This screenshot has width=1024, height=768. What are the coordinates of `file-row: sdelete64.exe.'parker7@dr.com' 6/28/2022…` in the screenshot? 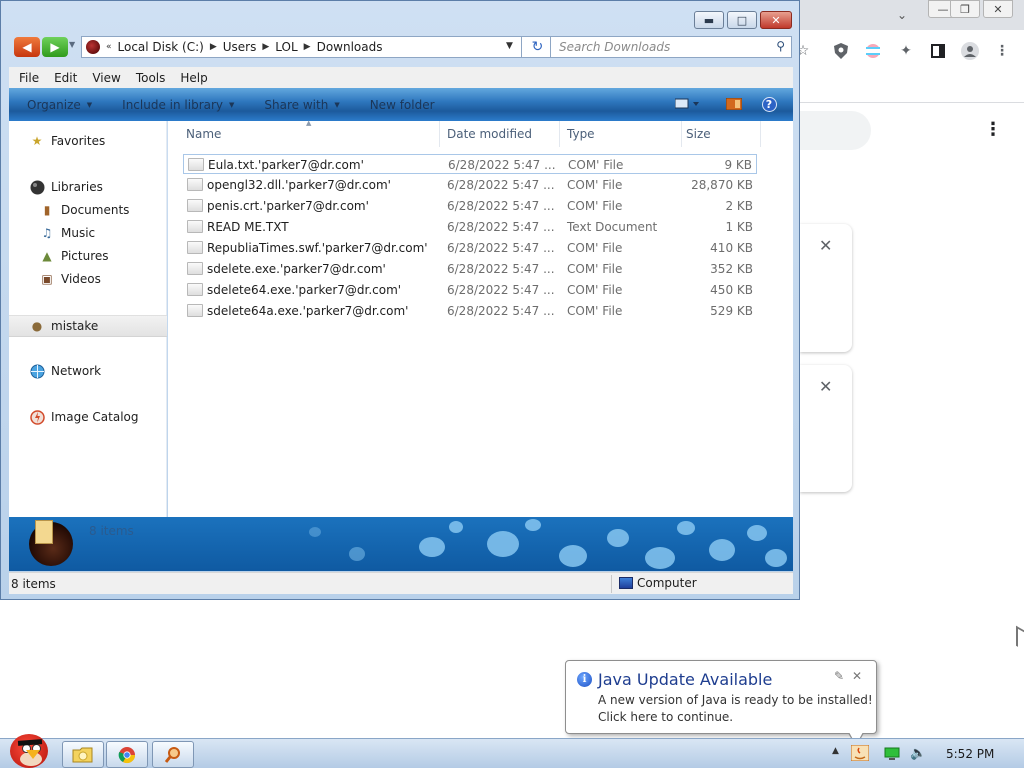 It's located at (470, 290).